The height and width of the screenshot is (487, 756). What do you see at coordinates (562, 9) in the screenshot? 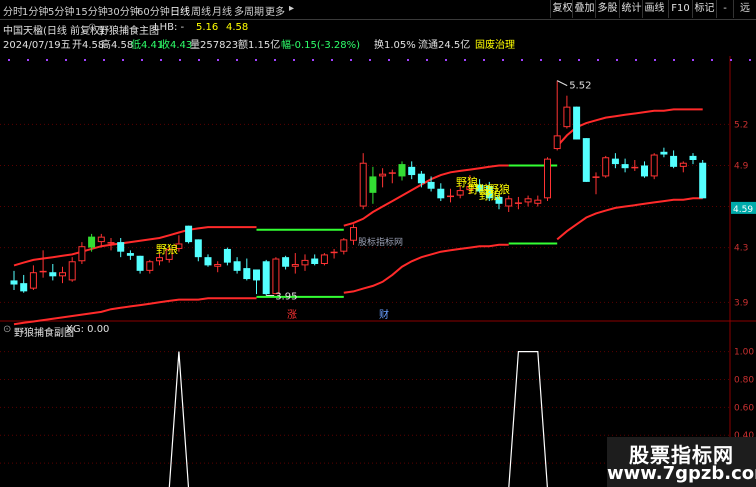
I see `toolbar-button-0: 复权` at bounding box center [562, 9].